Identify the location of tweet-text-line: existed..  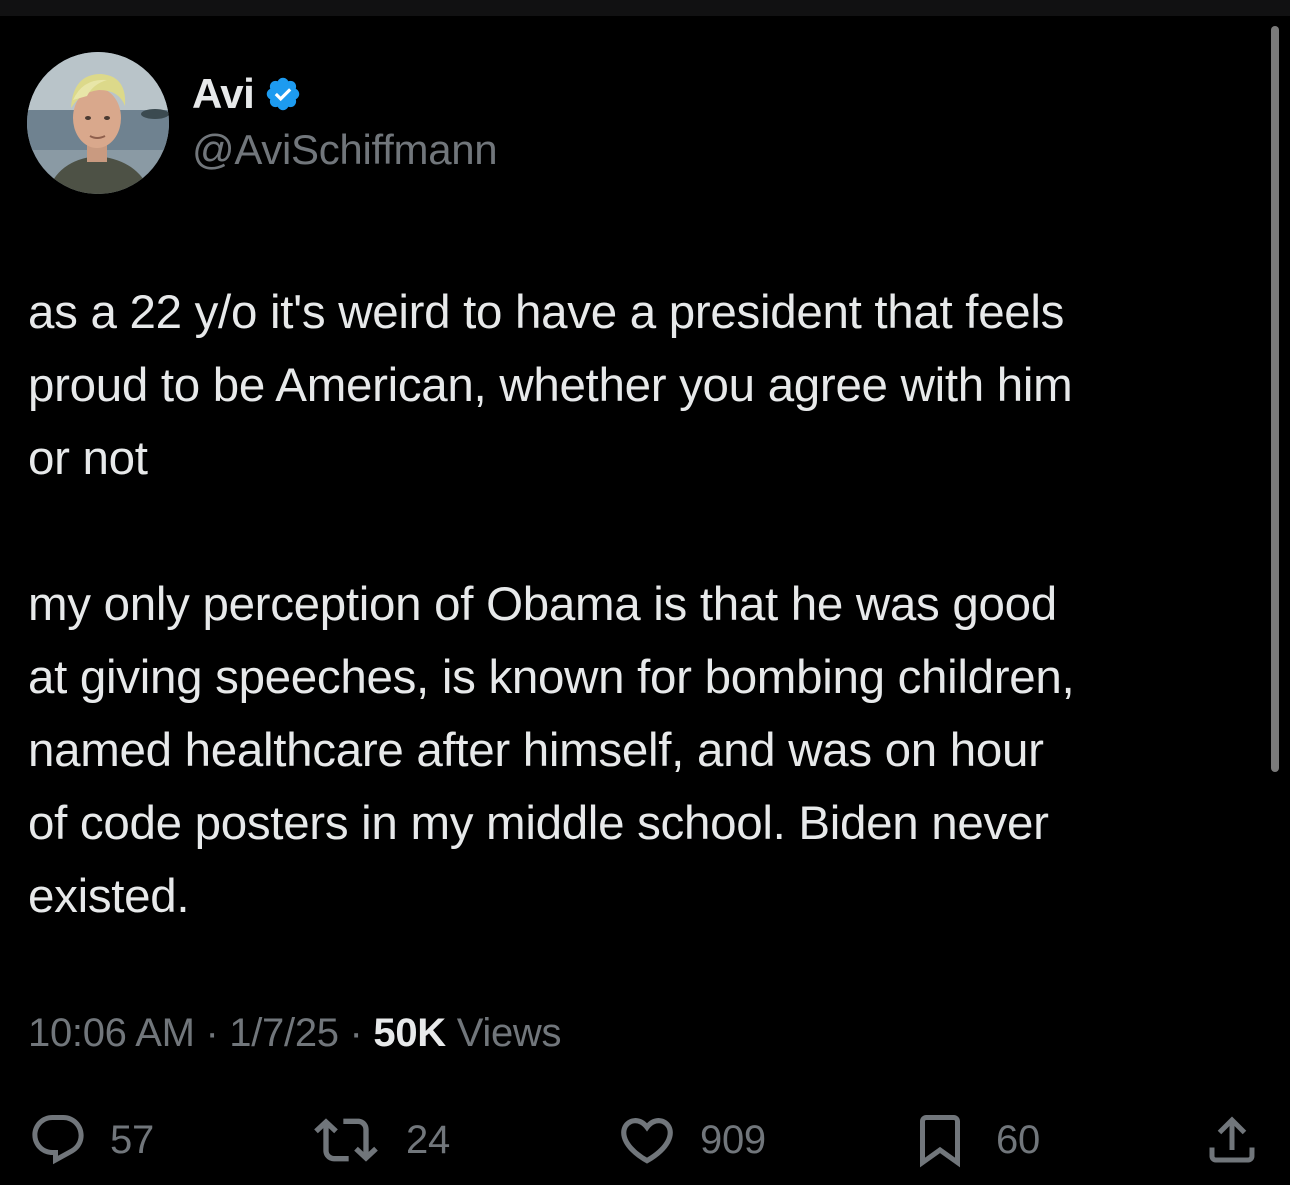
(109, 896).